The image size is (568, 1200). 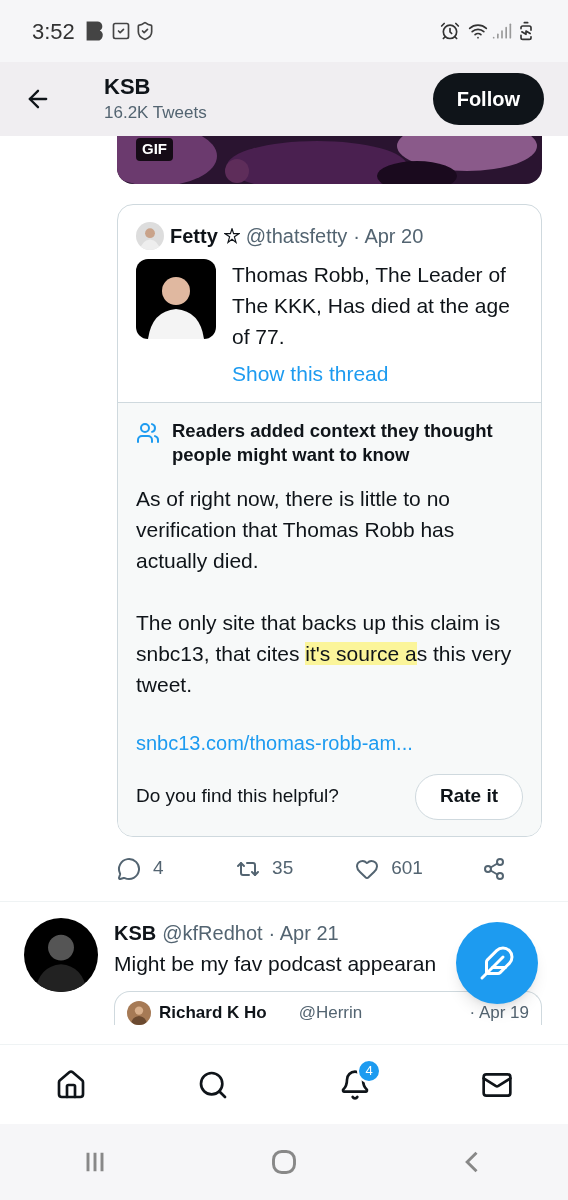 What do you see at coordinates (494, 868) in the screenshot?
I see `share-icon` at bounding box center [494, 868].